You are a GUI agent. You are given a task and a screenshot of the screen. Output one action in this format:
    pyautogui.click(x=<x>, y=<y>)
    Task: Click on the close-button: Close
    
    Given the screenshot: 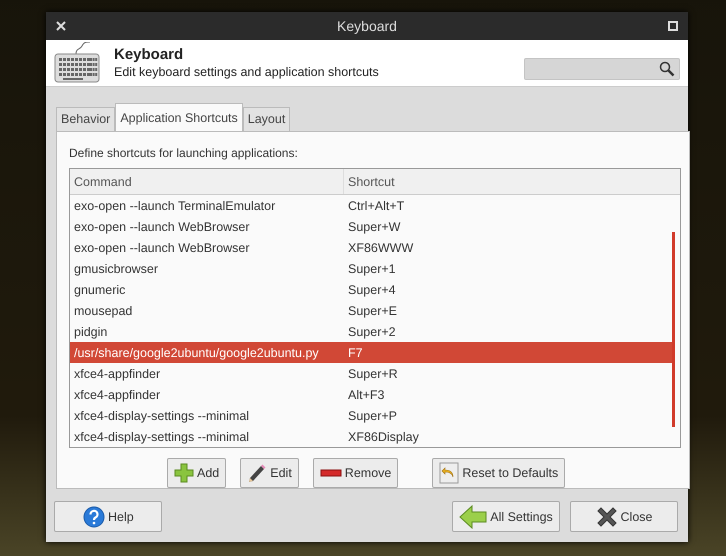 What is the action you would take?
    pyautogui.click(x=624, y=516)
    